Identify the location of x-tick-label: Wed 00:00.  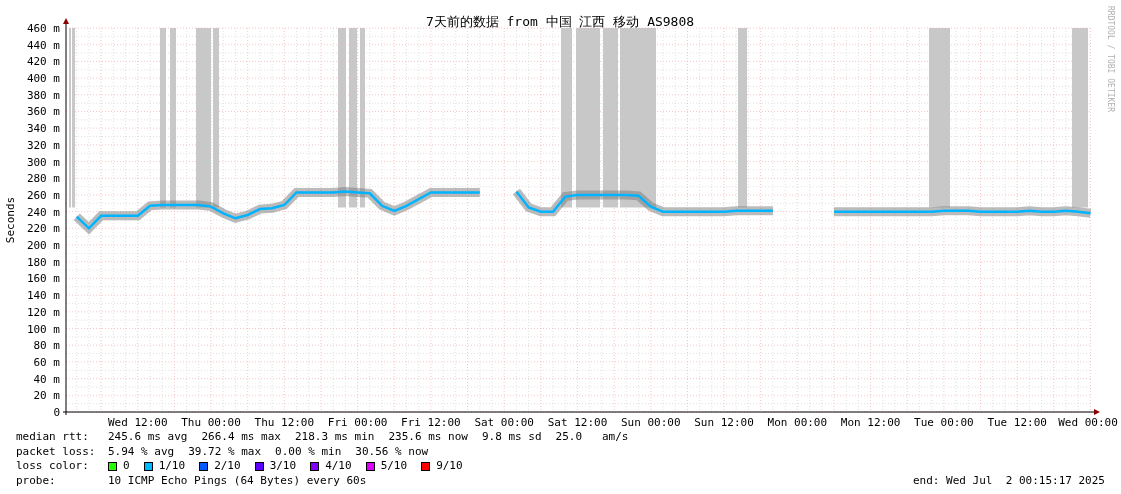
(1088, 422).